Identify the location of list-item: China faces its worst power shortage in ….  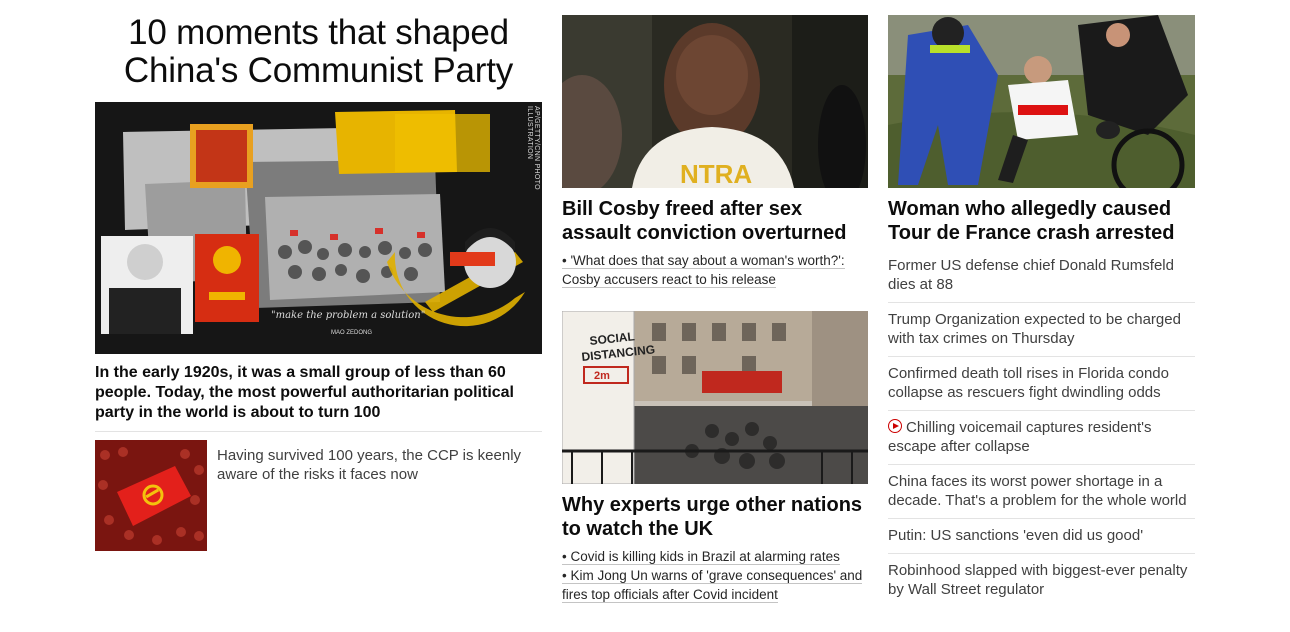
(1041, 491).